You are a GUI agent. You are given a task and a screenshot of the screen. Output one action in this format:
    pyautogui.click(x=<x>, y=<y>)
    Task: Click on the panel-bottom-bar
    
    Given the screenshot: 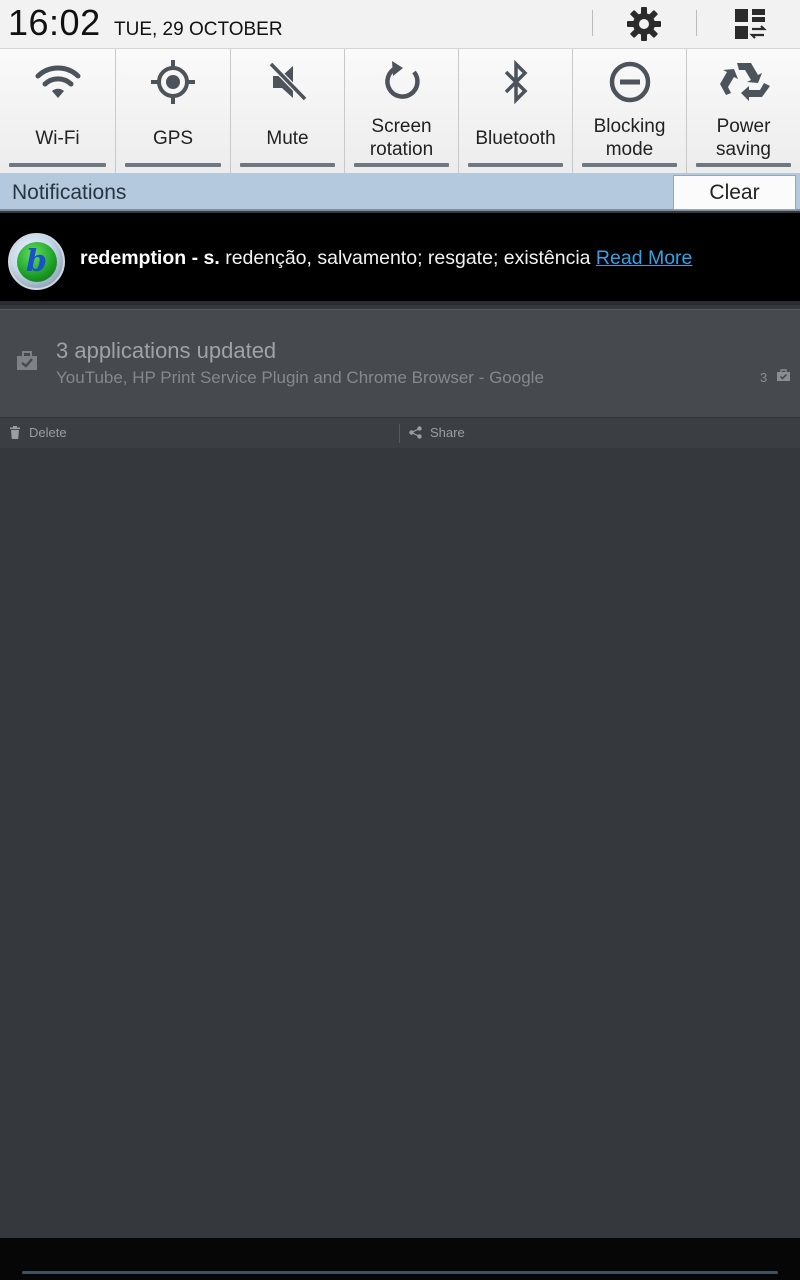 What is the action you would take?
    pyautogui.click(x=400, y=1259)
    